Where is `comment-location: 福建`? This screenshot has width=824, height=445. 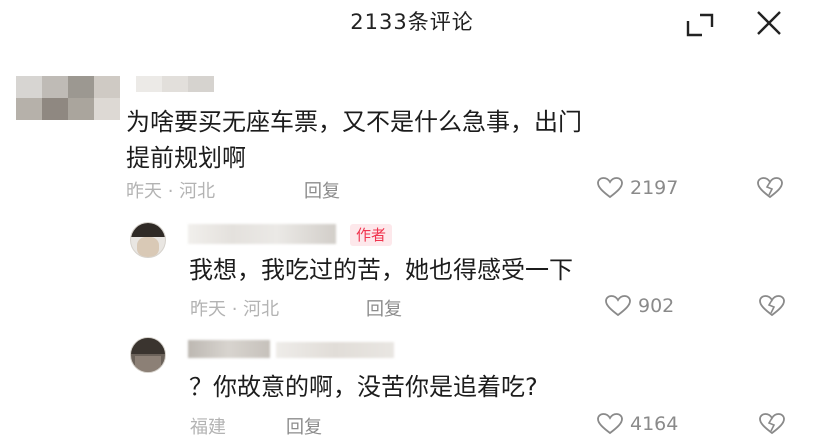
comment-location: 福建 is located at coordinates (208, 427).